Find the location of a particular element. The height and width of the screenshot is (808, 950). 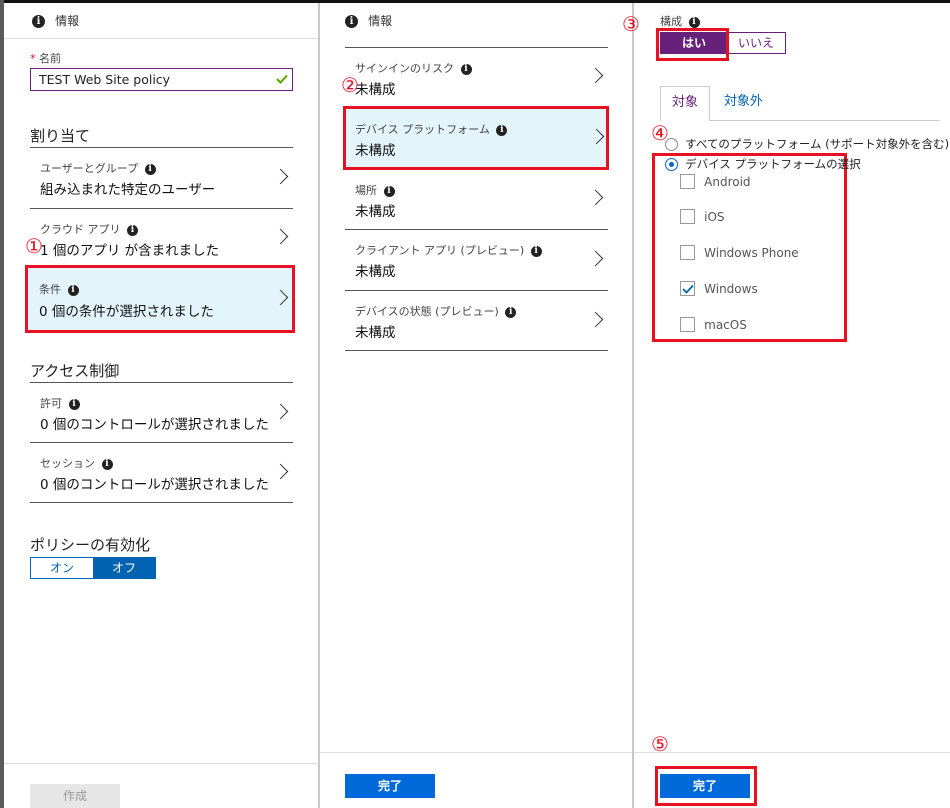

radio-button is located at coordinates (671, 144).